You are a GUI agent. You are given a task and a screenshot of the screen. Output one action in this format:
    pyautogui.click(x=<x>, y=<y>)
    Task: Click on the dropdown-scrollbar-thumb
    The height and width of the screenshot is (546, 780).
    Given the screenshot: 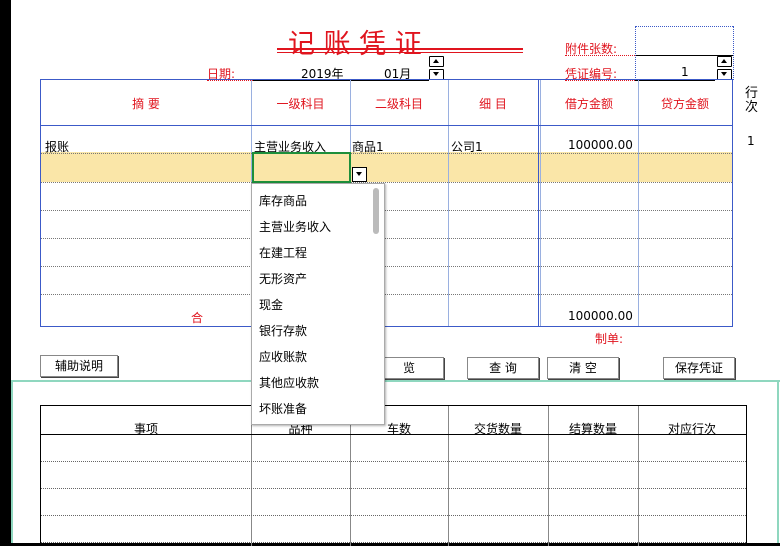 What is the action you would take?
    pyautogui.click(x=376, y=211)
    